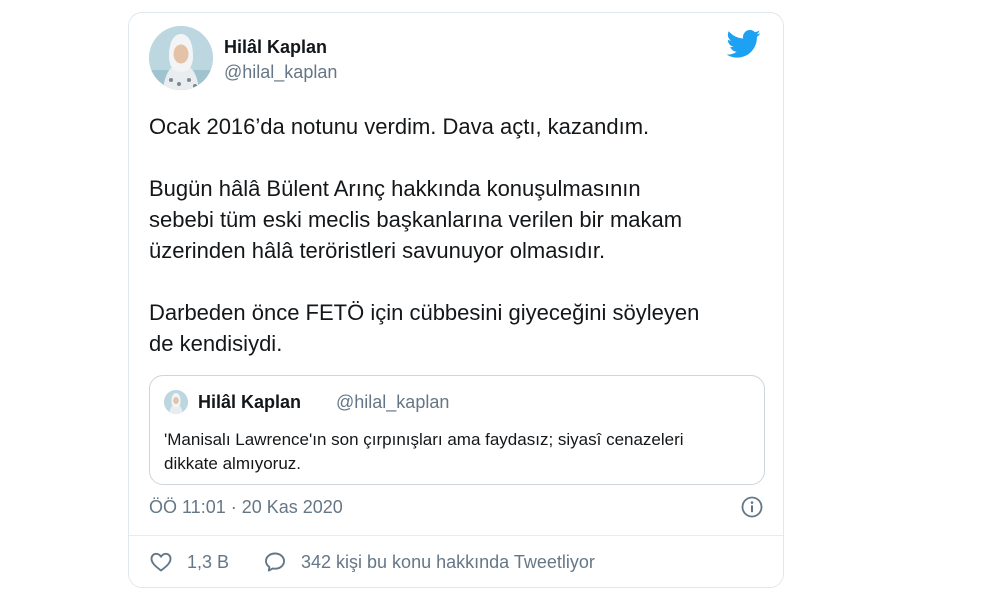 The height and width of the screenshot is (602, 1000). Describe the element at coordinates (275, 562) in the screenshot. I see `speech-bubble-icon` at that location.